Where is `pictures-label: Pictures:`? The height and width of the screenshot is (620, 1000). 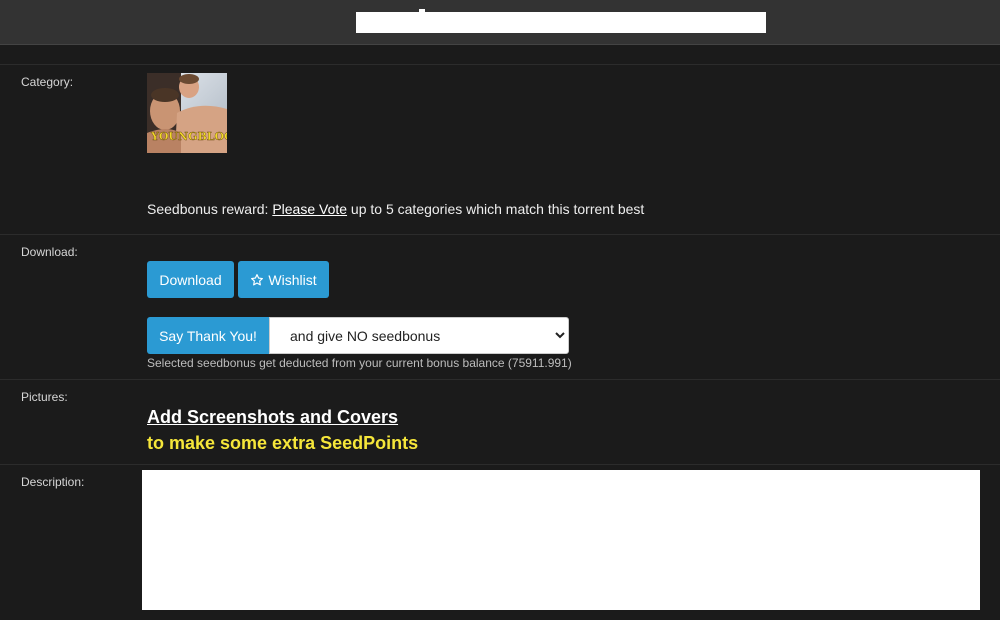
pictures-label: Pictures: is located at coordinates (44, 397).